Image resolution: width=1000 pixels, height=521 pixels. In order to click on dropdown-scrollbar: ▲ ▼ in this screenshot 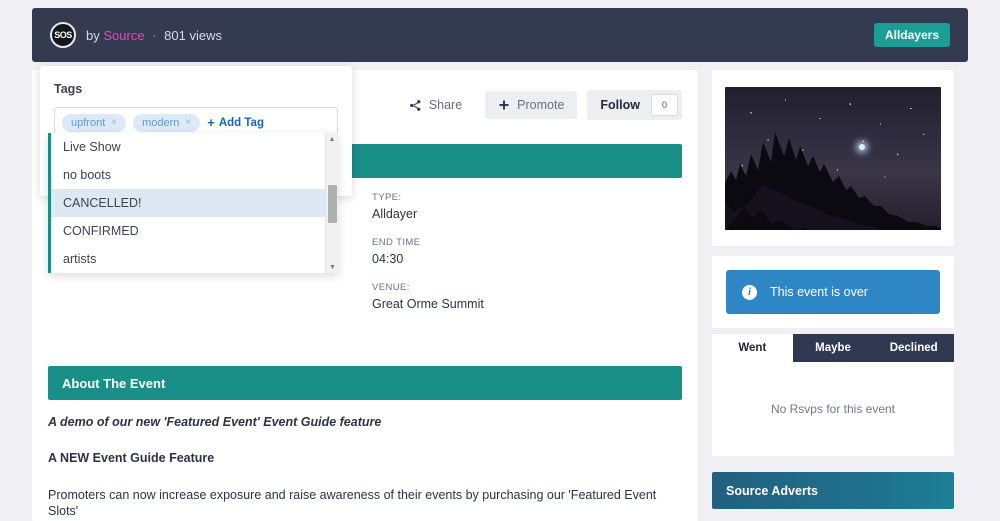, I will do `click(331, 203)`.